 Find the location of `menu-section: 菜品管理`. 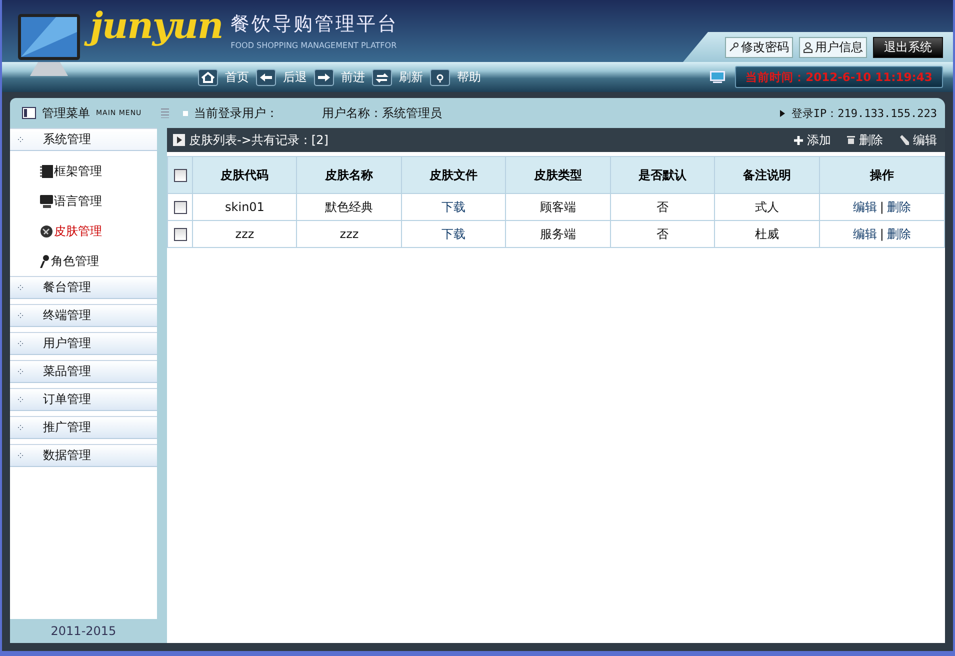

menu-section: 菜品管理 is located at coordinates (83, 371).